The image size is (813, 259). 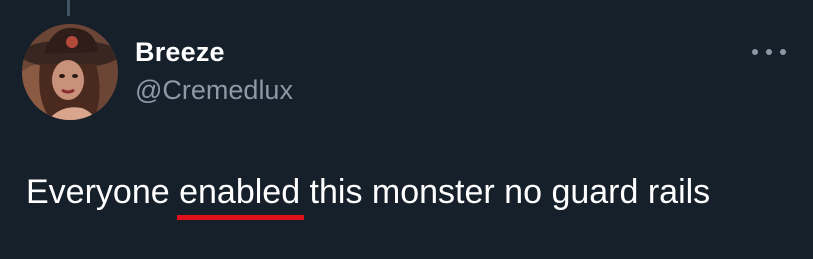 What do you see at coordinates (241, 195) in the screenshot?
I see `tweet-text-underlined-word: enabled` at bounding box center [241, 195].